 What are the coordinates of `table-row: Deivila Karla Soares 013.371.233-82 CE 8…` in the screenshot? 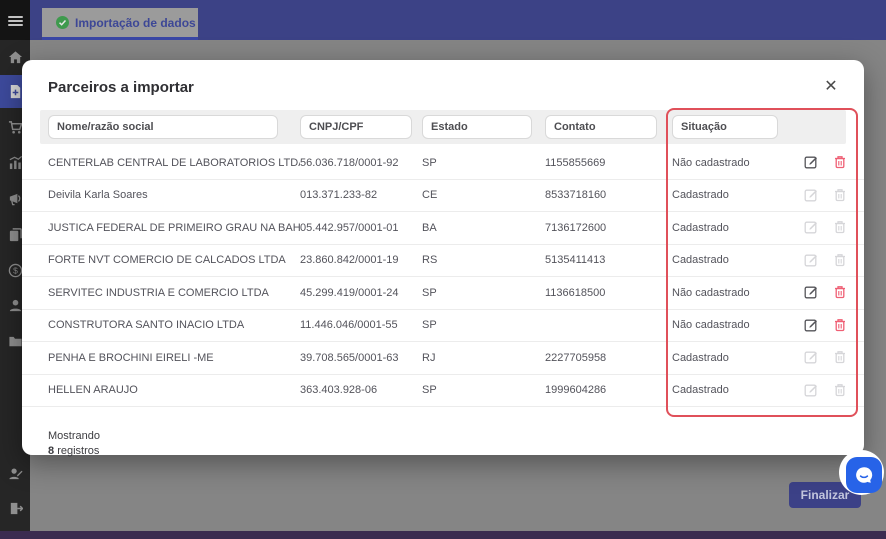 It's located at (443, 196).